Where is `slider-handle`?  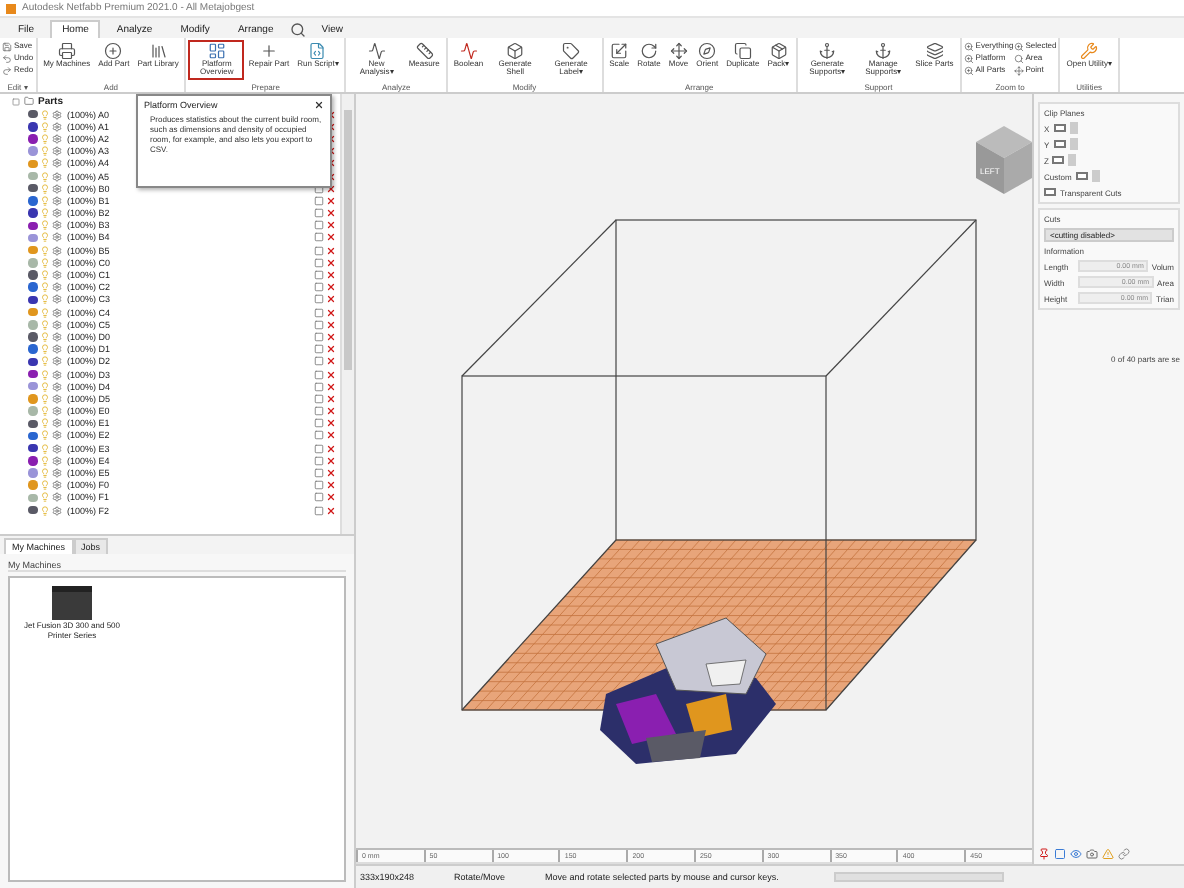
slider-handle is located at coordinates (1095, 176).